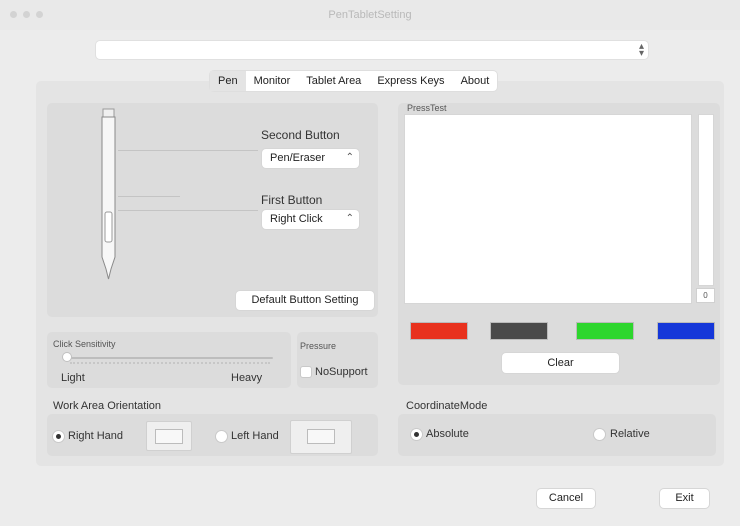 The height and width of the screenshot is (526, 740). What do you see at coordinates (300, 135) in the screenshot?
I see `second-button-label: Second Button` at bounding box center [300, 135].